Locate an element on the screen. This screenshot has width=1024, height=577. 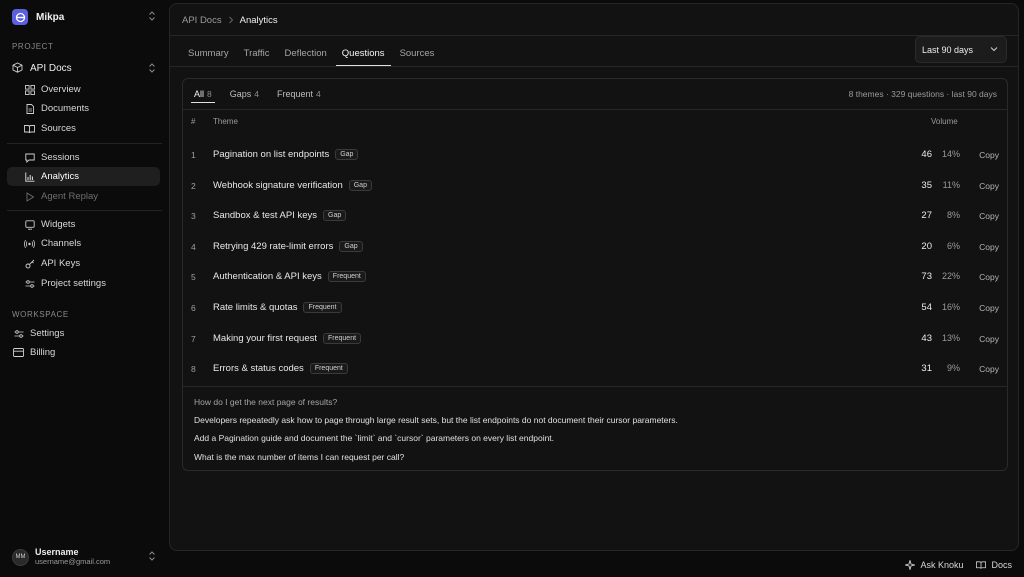
breadcrumb-parent: API Docs is located at coordinates (202, 20).